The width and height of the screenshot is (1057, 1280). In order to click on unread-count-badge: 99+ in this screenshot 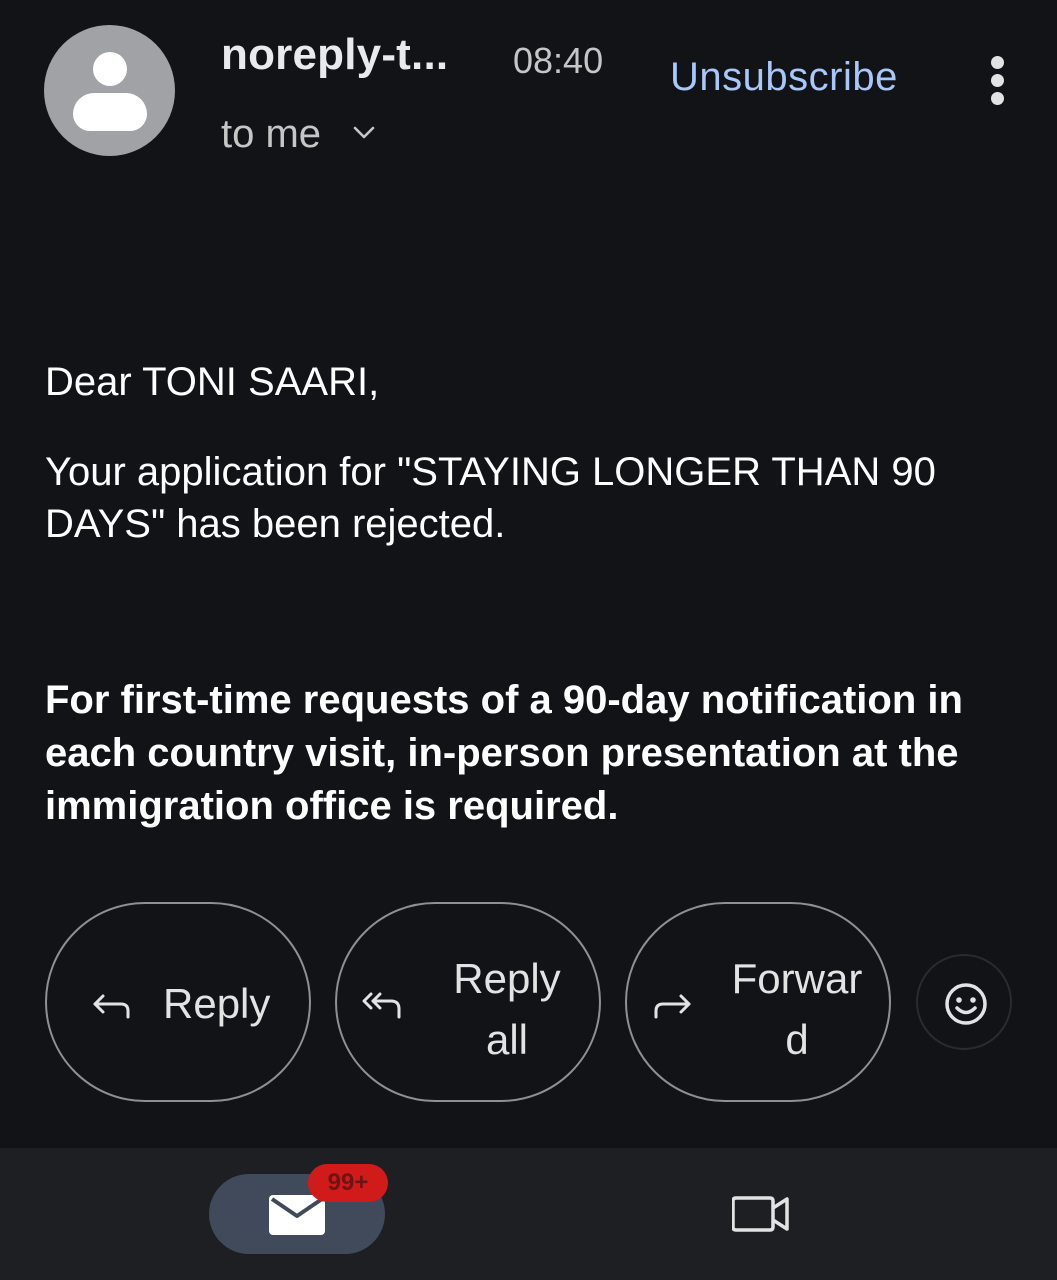, I will do `click(348, 1183)`.